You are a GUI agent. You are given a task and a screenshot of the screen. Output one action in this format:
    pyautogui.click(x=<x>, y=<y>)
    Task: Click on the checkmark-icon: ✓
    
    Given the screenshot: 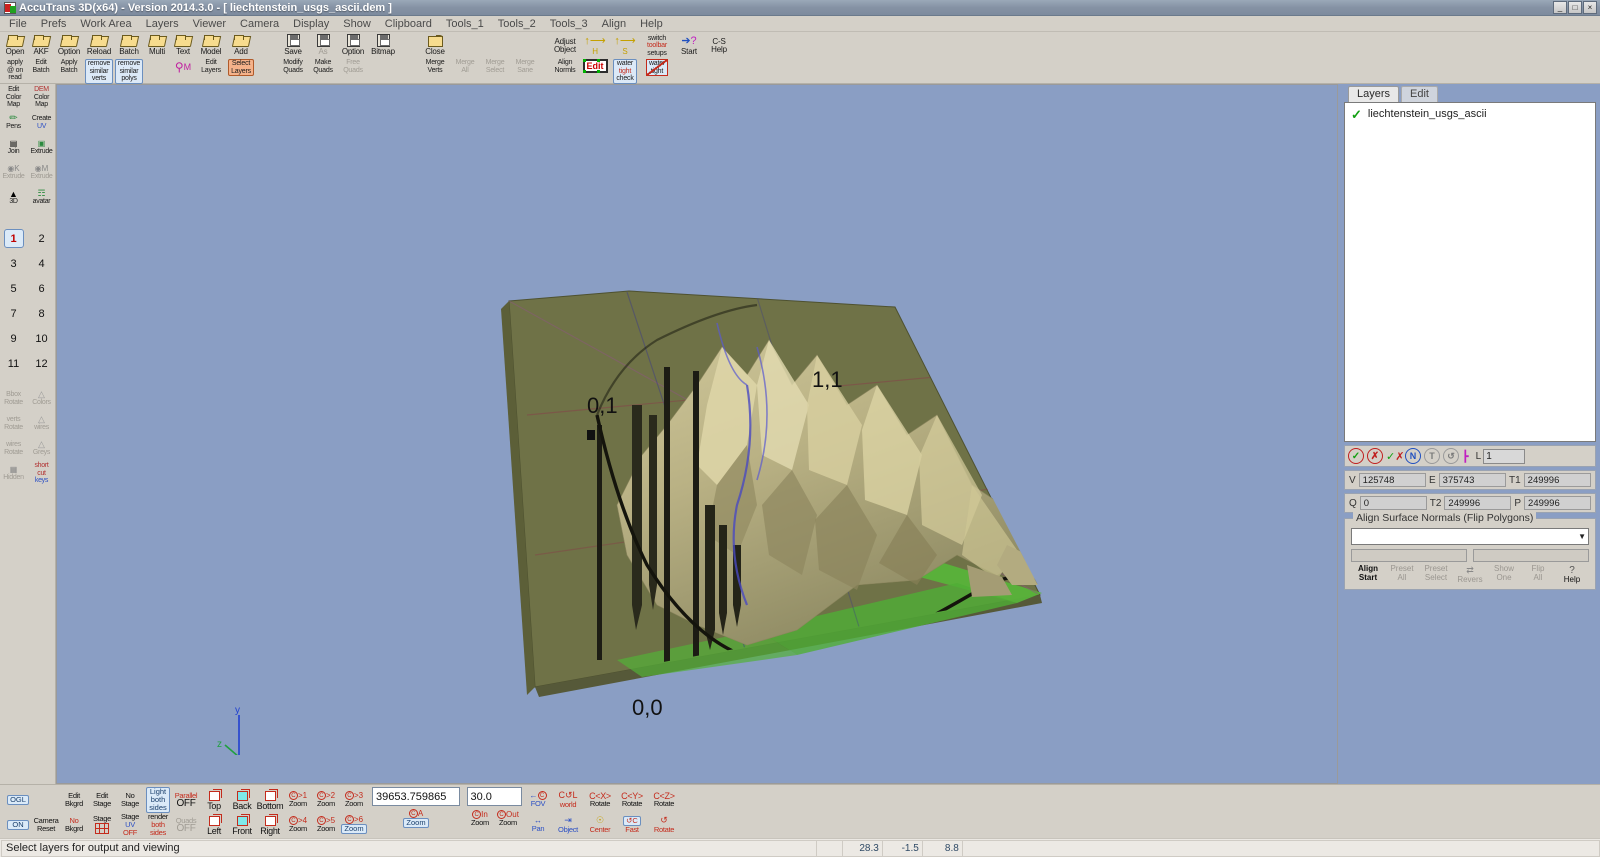 What is the action you would take?
    pyautogui.click(x=1356, y=114)
    